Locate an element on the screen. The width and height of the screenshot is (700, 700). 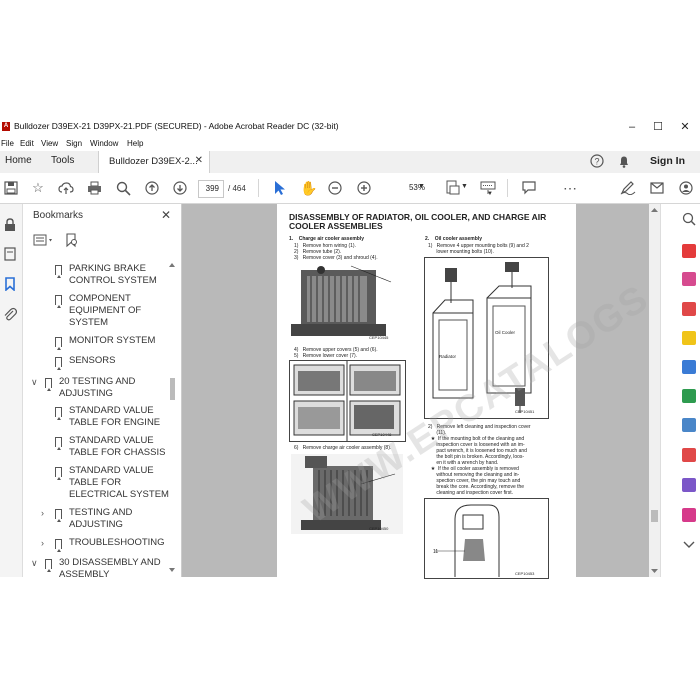
upload-cloud-icon is located at coordinates (66, 188).